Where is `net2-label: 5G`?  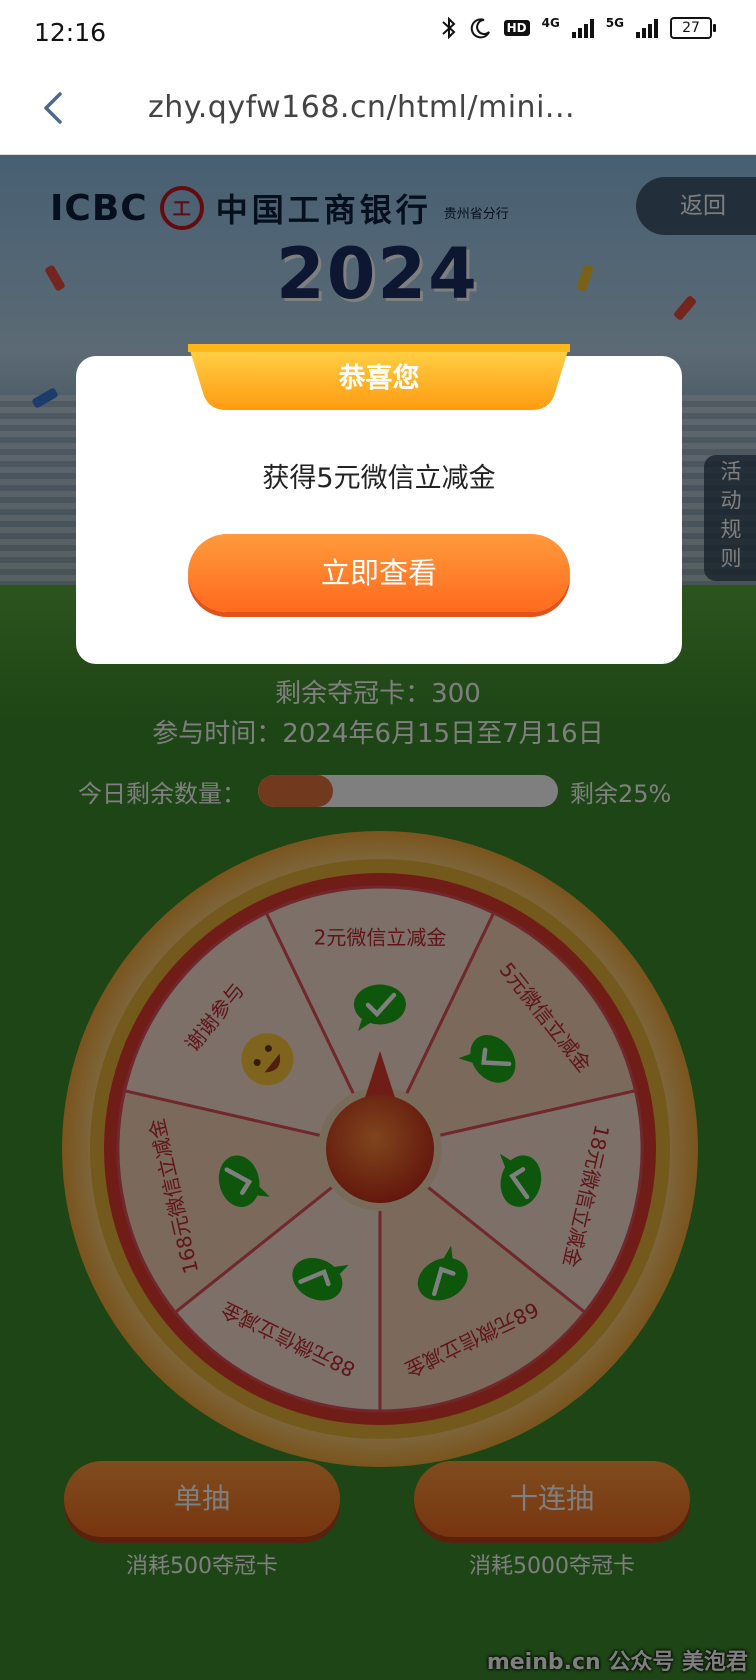
net2-label: 5G is located at coordinates (614, 23).